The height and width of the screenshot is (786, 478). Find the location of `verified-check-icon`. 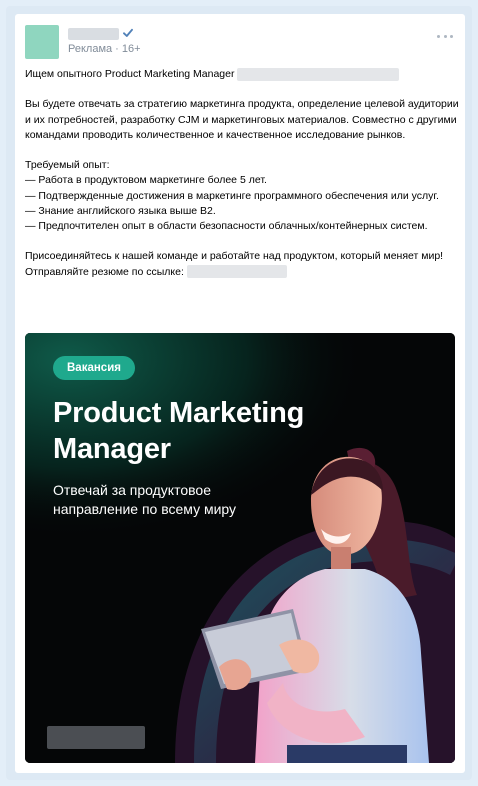

verified-check-icon is located at coordinates (128, 32).